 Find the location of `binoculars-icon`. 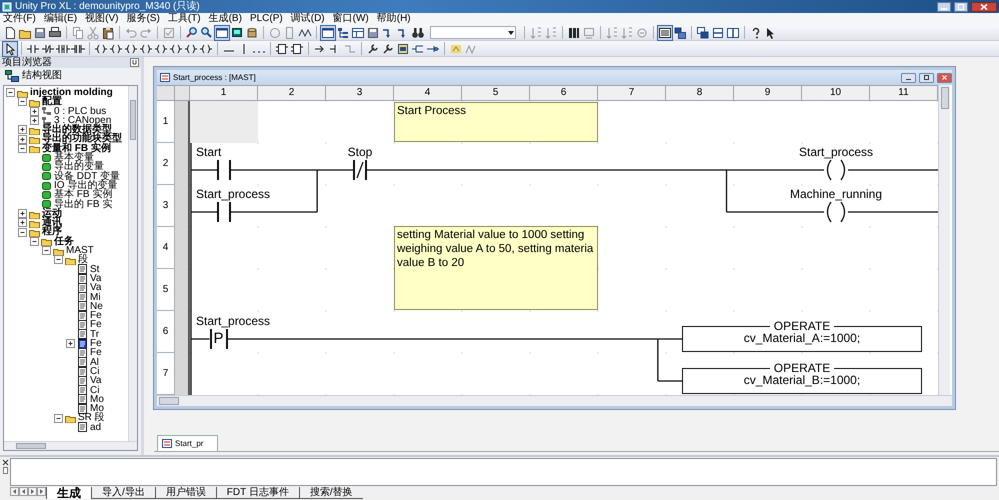

binoculars-icon is located at coordinates (418, 33).